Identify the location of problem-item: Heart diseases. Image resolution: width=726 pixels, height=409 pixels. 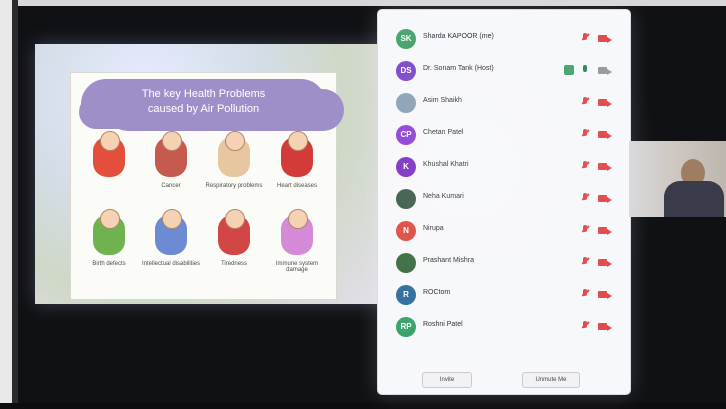
(297, 169).